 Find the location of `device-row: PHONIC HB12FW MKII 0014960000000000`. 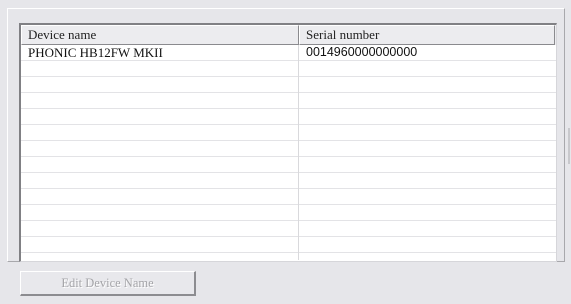

device-row: PHONIC HB12FW MKII 0014960000000000 is located at coordinates (288, 53).